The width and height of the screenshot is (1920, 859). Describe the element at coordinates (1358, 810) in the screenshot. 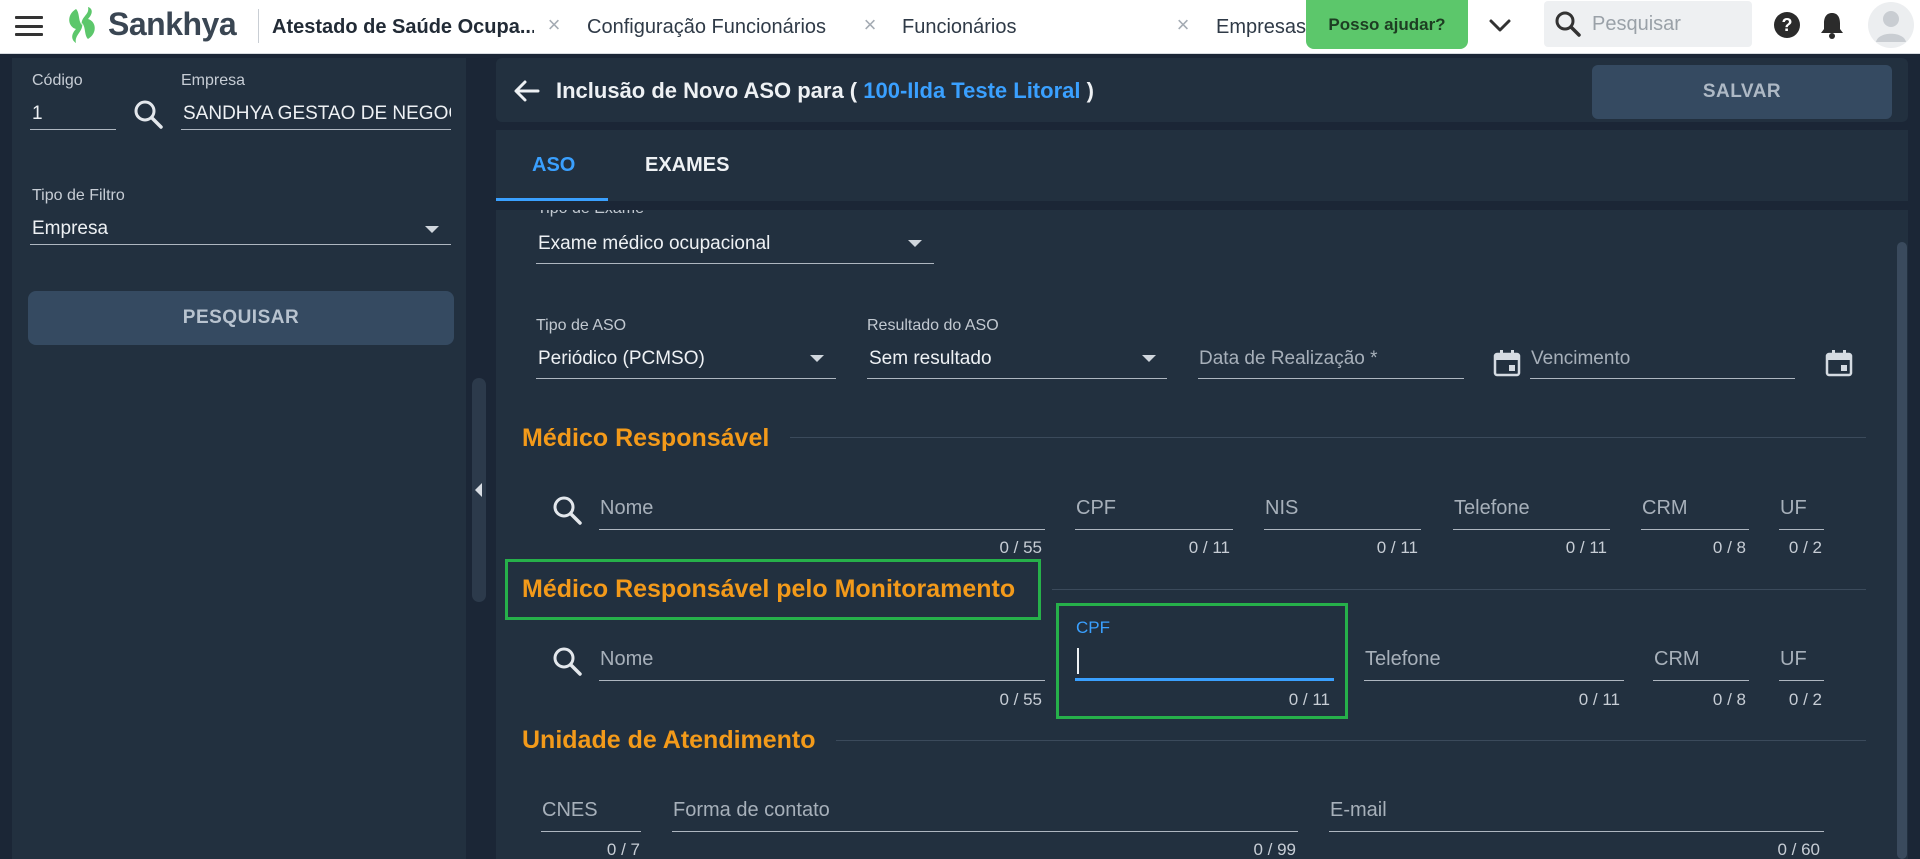

I see `email-input: E-mail` at that location.